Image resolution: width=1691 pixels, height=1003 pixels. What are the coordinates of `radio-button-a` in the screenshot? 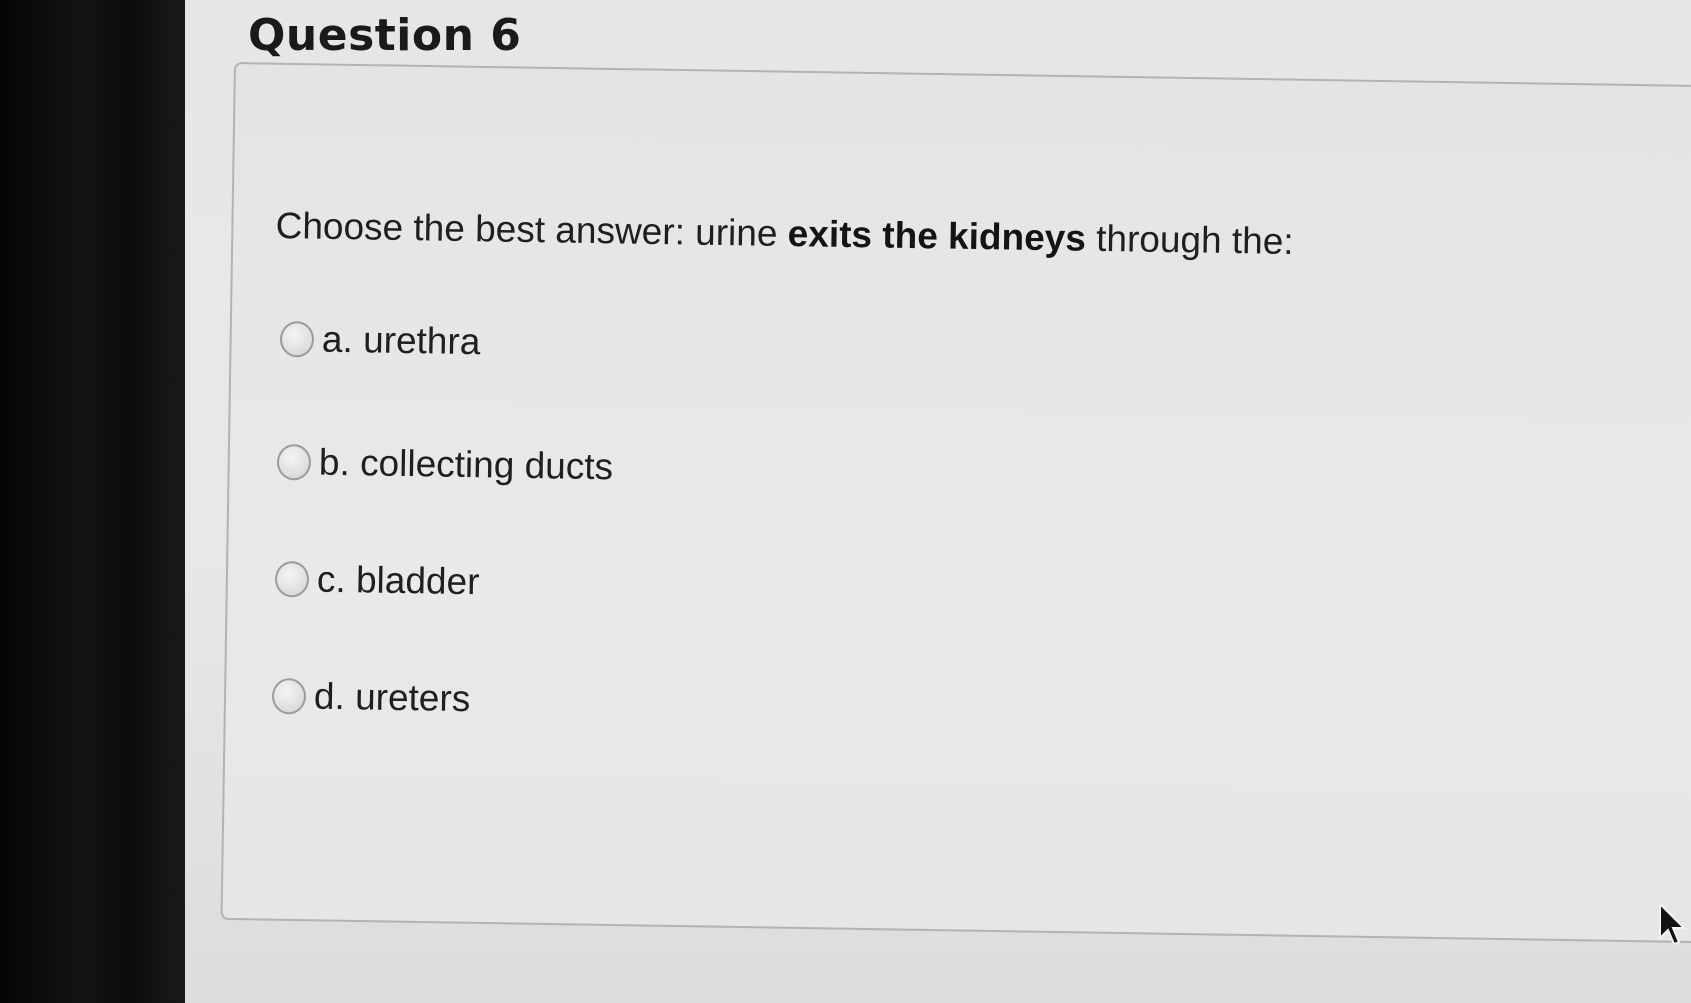 It's located at (297, 339).